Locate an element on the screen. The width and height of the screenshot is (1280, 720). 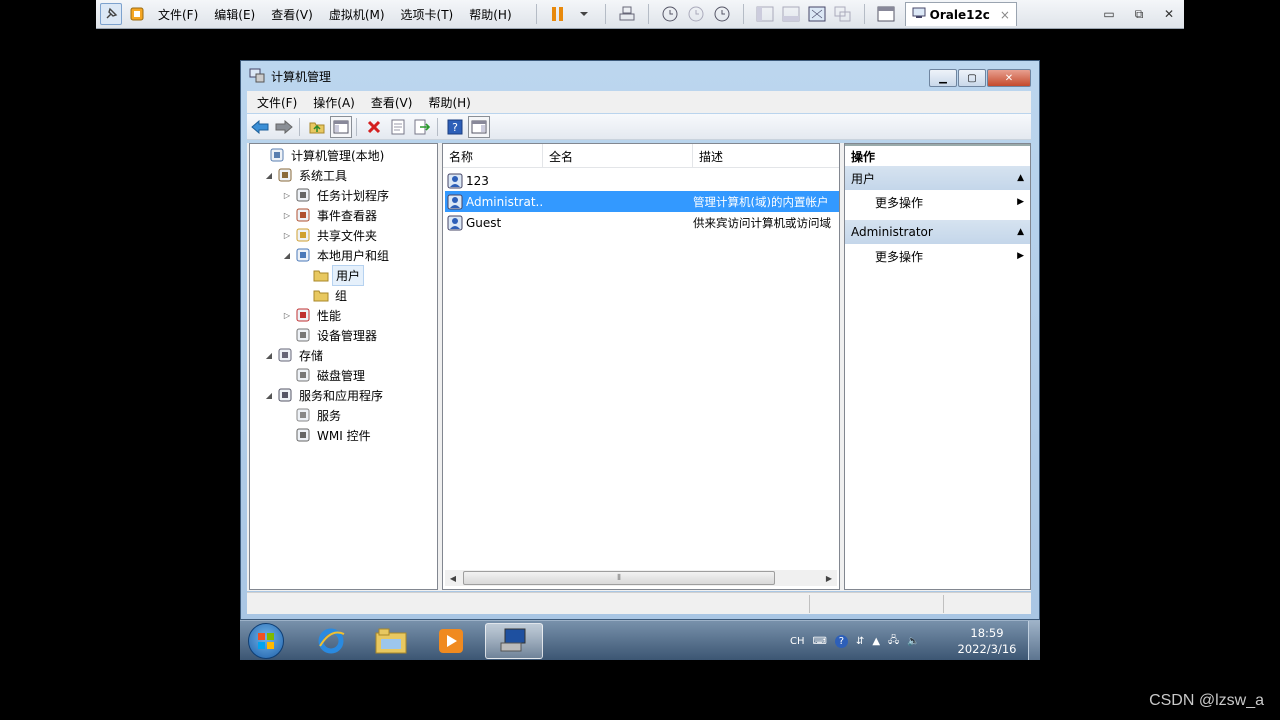
list-row: 123 is located at coordinates (642, 180).